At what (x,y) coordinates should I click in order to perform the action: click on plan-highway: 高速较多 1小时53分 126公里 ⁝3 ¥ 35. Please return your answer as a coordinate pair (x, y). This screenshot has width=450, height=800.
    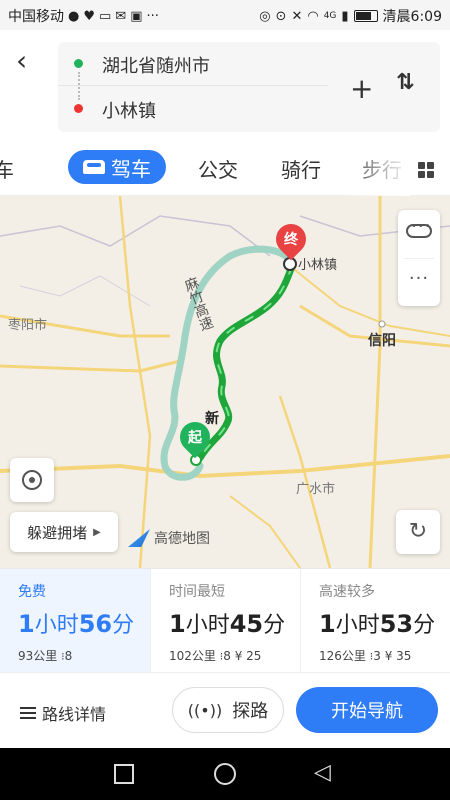
    Looking at the image, I should click on (375, 621).